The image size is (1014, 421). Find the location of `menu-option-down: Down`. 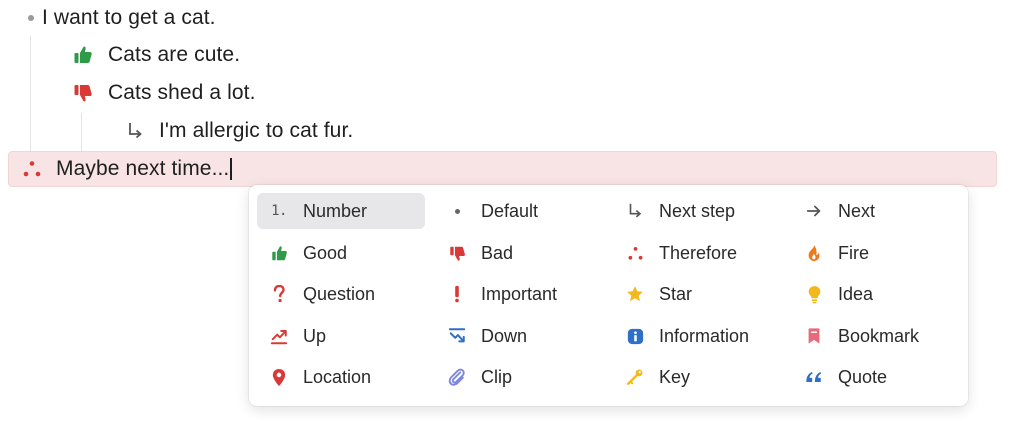

menu-option-down: Down is located at coordinates (519, 336).